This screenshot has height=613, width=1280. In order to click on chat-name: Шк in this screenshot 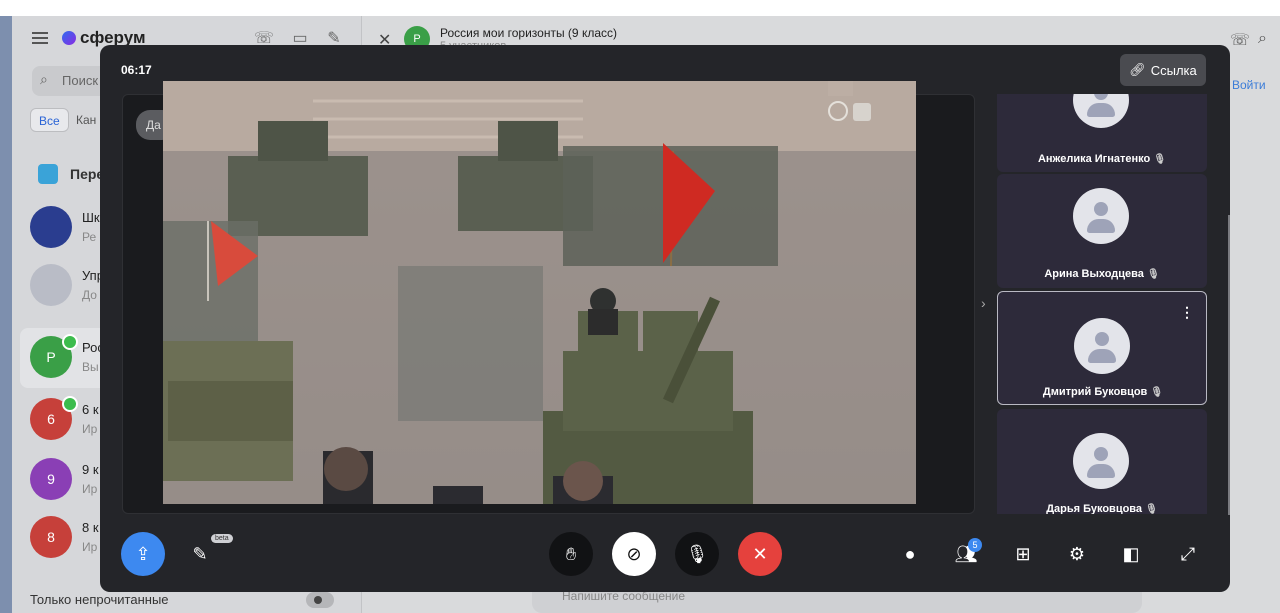, I will do `click(91, 217)`.